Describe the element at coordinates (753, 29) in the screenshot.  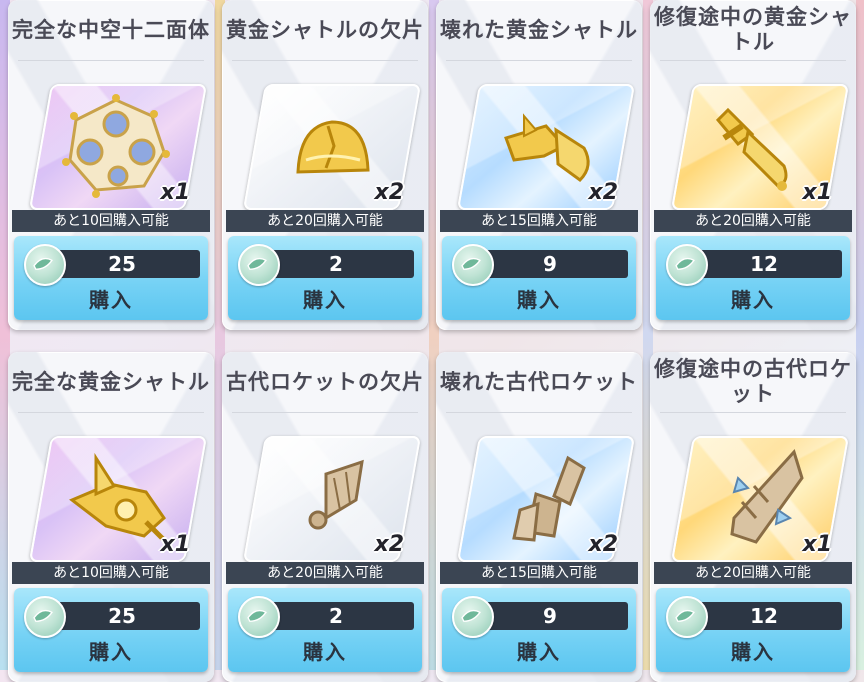
I see `item-name: 修復途中の黄金シャトル` at that location.